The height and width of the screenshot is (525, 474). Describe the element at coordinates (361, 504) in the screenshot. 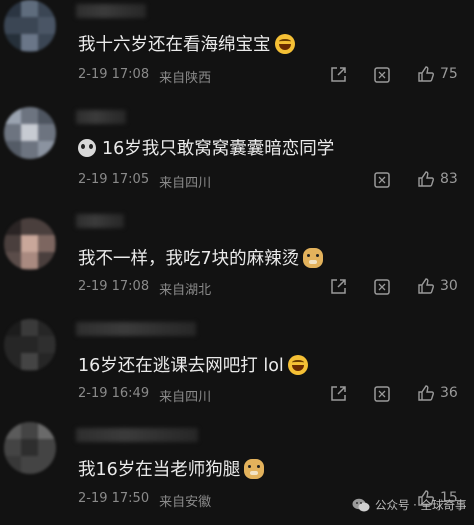

I see `wechat-icon` at that location.